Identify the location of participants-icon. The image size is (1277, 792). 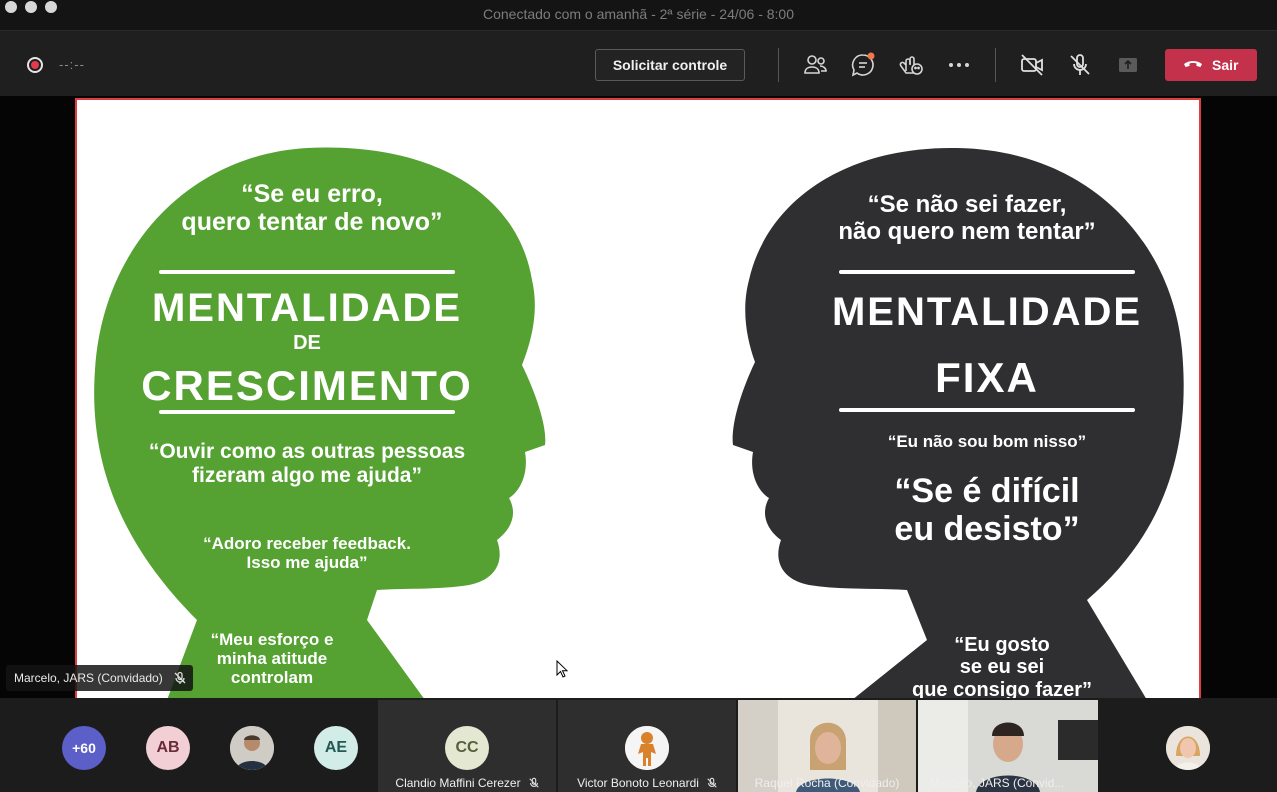
(815, 65).